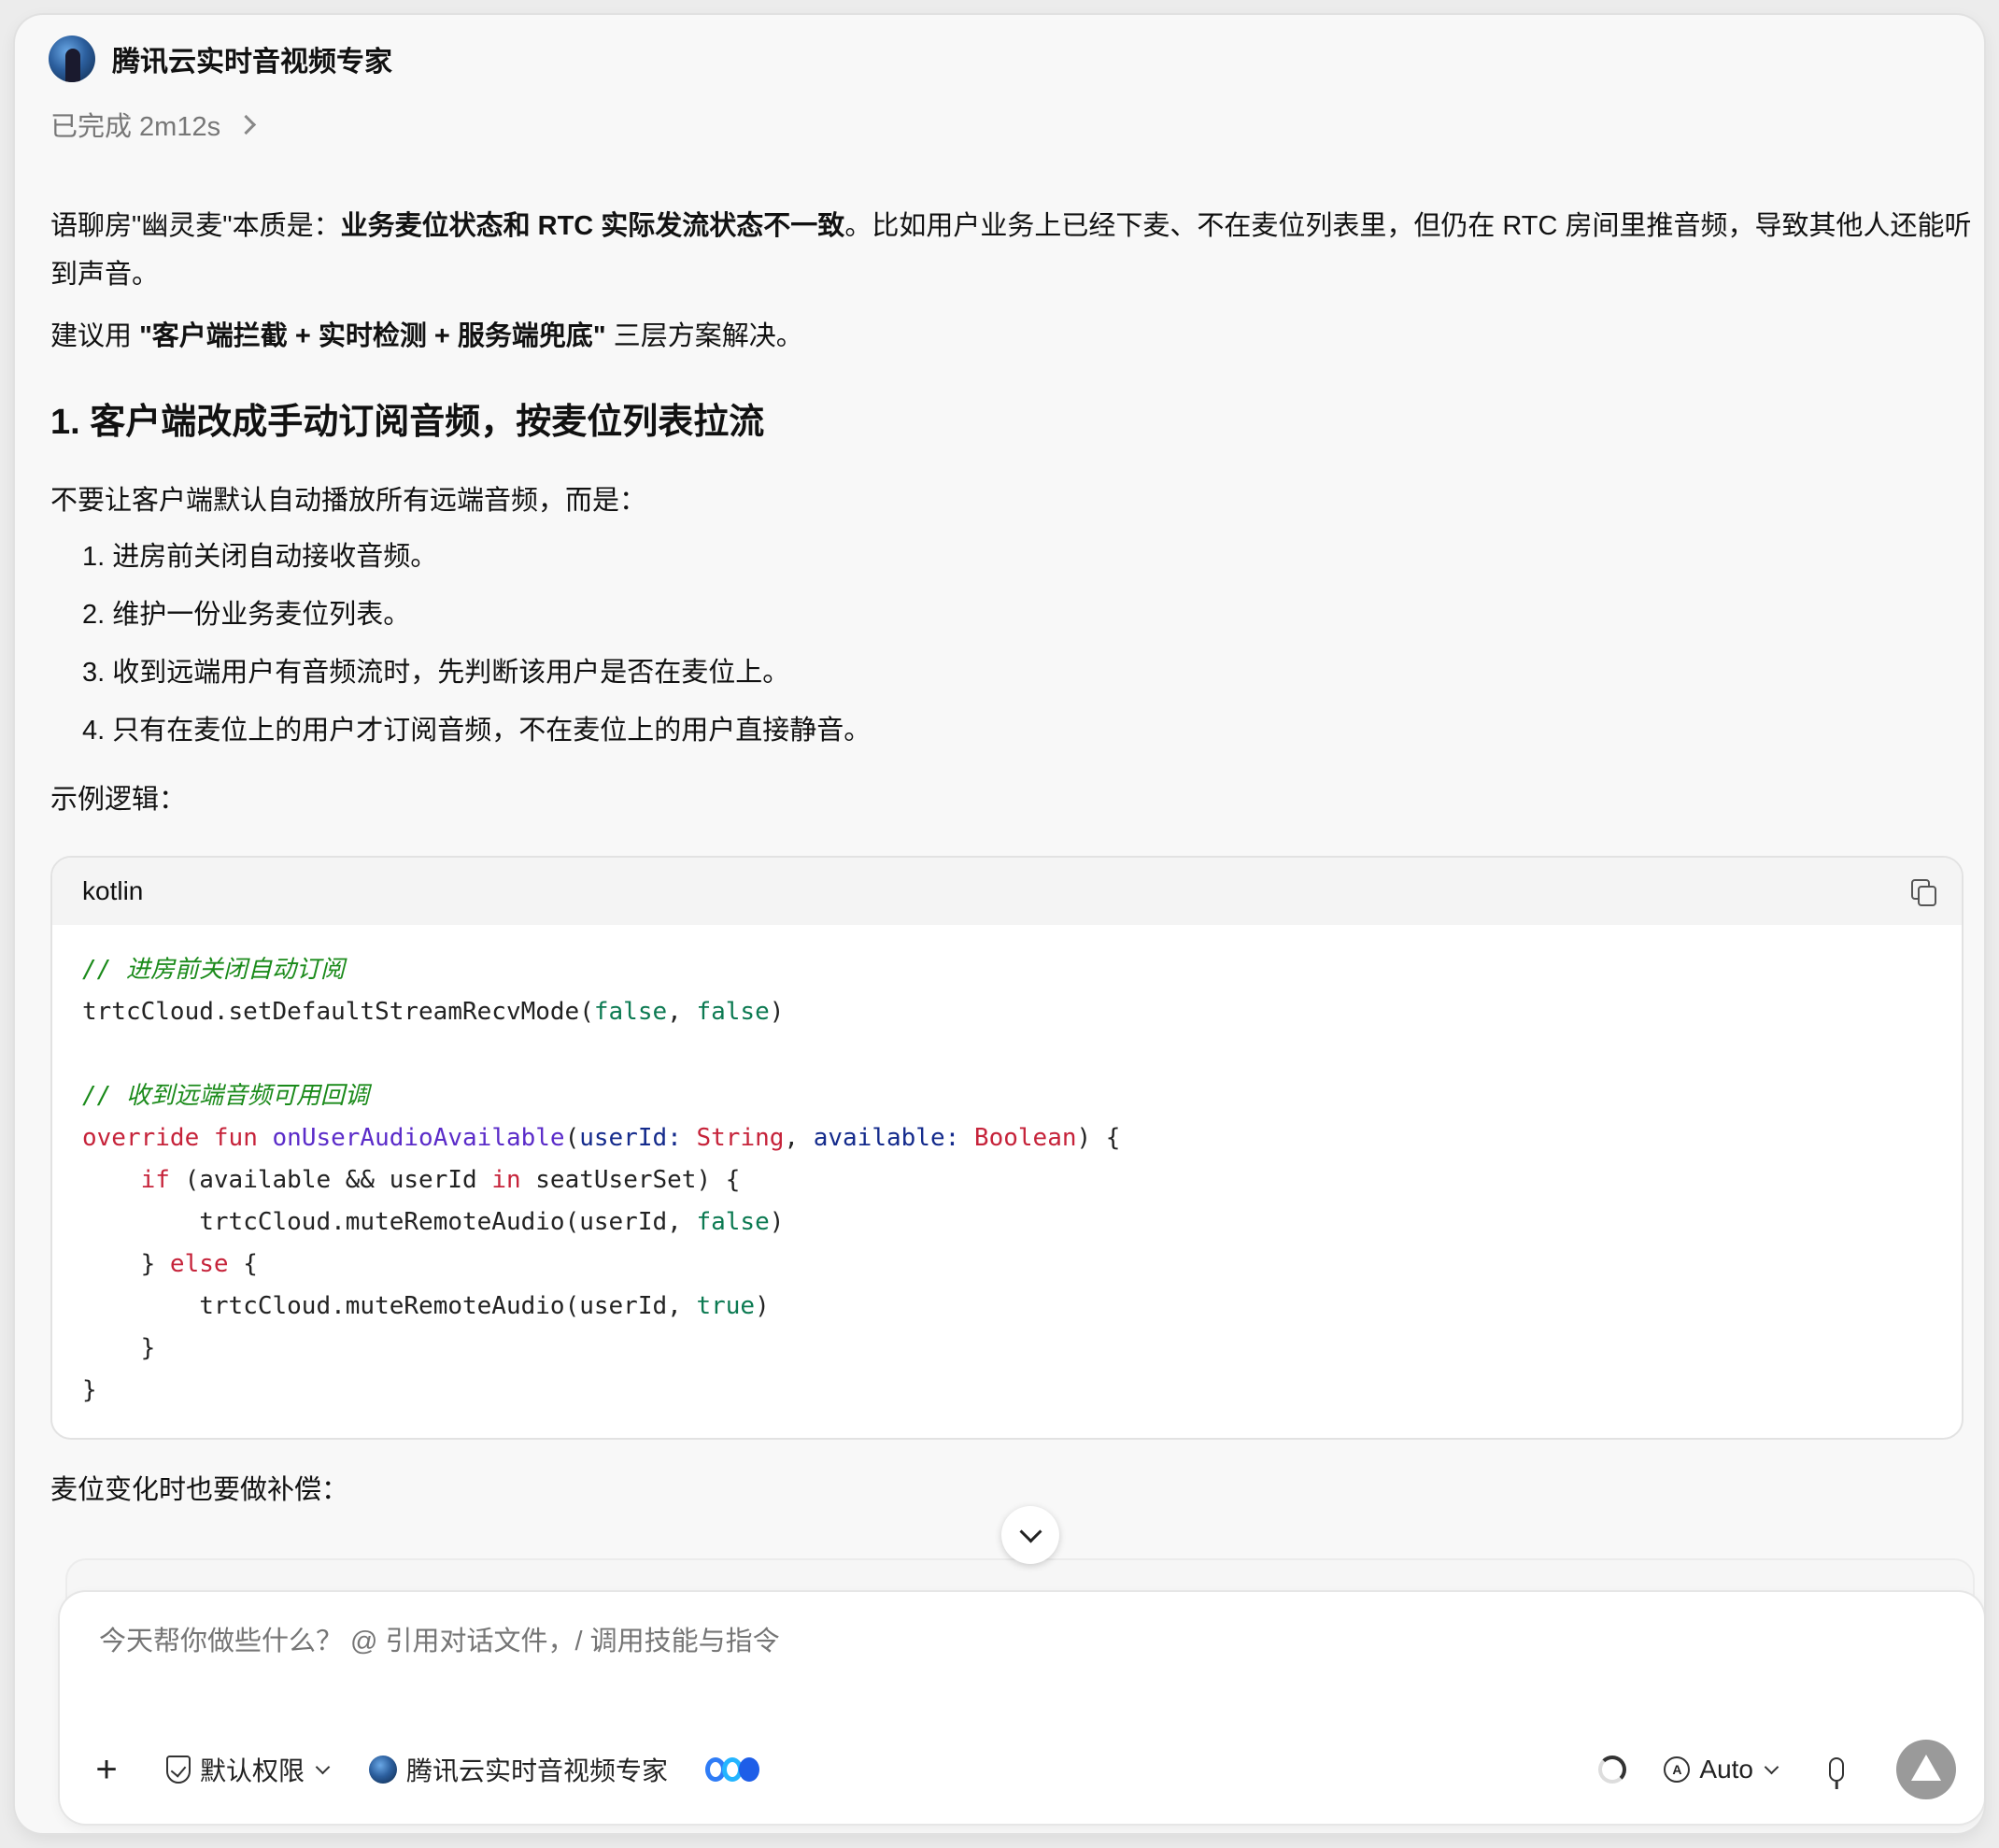 The image size is (1999, 1848). What do you see at coordinates (118, 800) in the screenshot?
I see `example-label: 示例逻辑：` at bounding box center [118, 800].